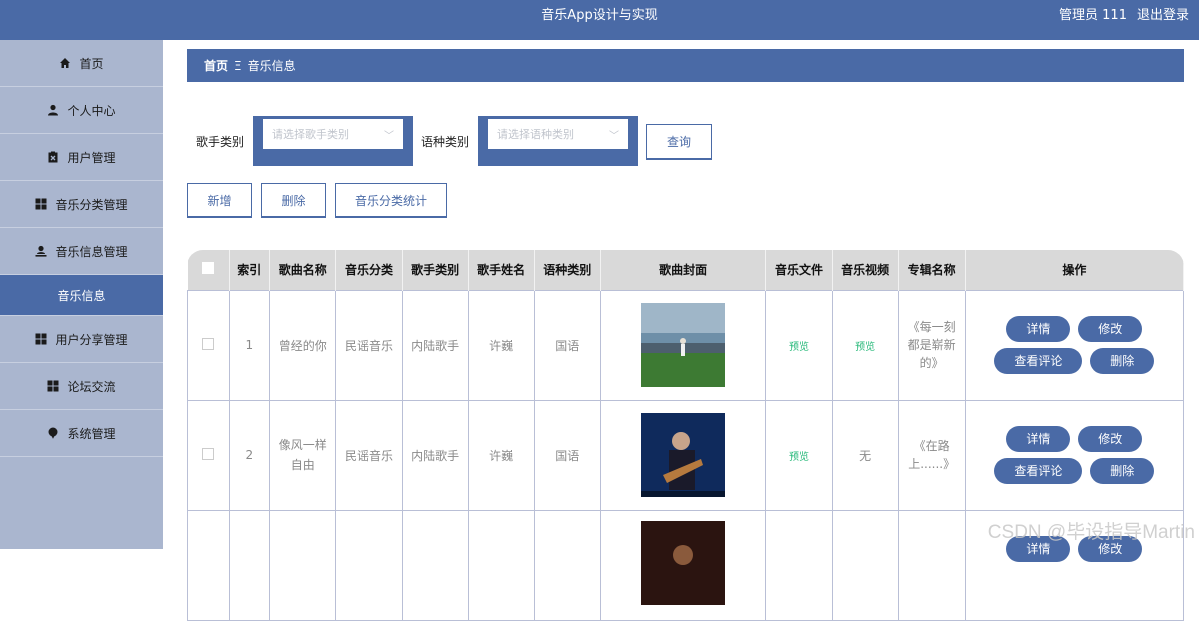  I want to click on sidebar-item-system: 系统管理, so click(81, 433).